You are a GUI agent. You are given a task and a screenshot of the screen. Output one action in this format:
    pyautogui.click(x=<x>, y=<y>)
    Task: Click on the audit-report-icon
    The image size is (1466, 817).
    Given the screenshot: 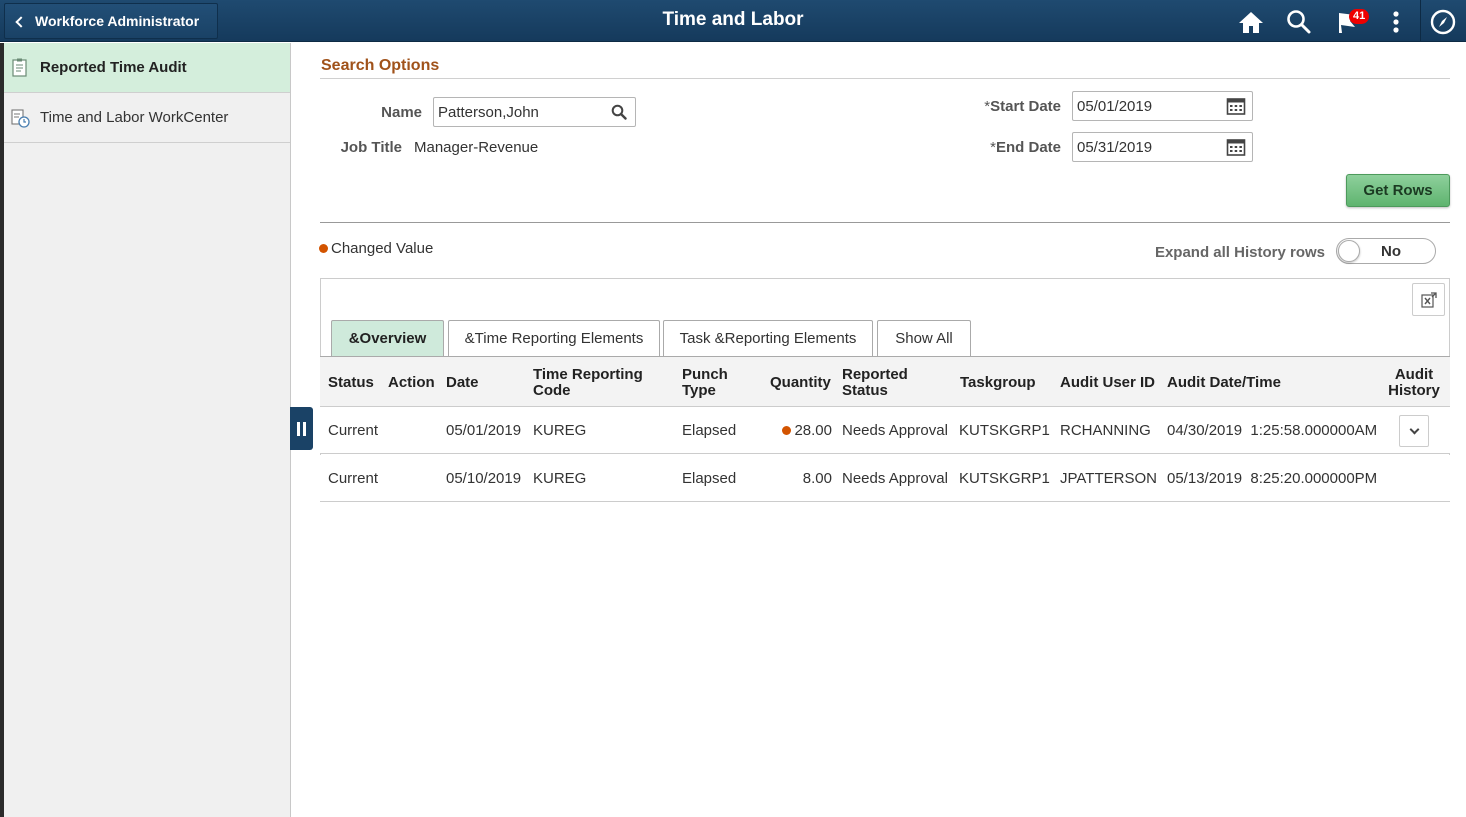 What is the action you would take?
    pyautogui.click(x=20, y=68)
    